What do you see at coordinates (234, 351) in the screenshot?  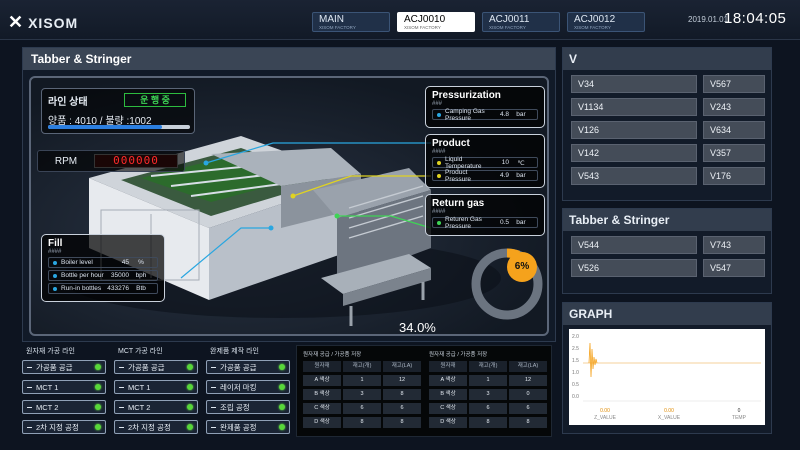 I see `list-title: 완제품 제작 라인` at bounding box center [234, 351].